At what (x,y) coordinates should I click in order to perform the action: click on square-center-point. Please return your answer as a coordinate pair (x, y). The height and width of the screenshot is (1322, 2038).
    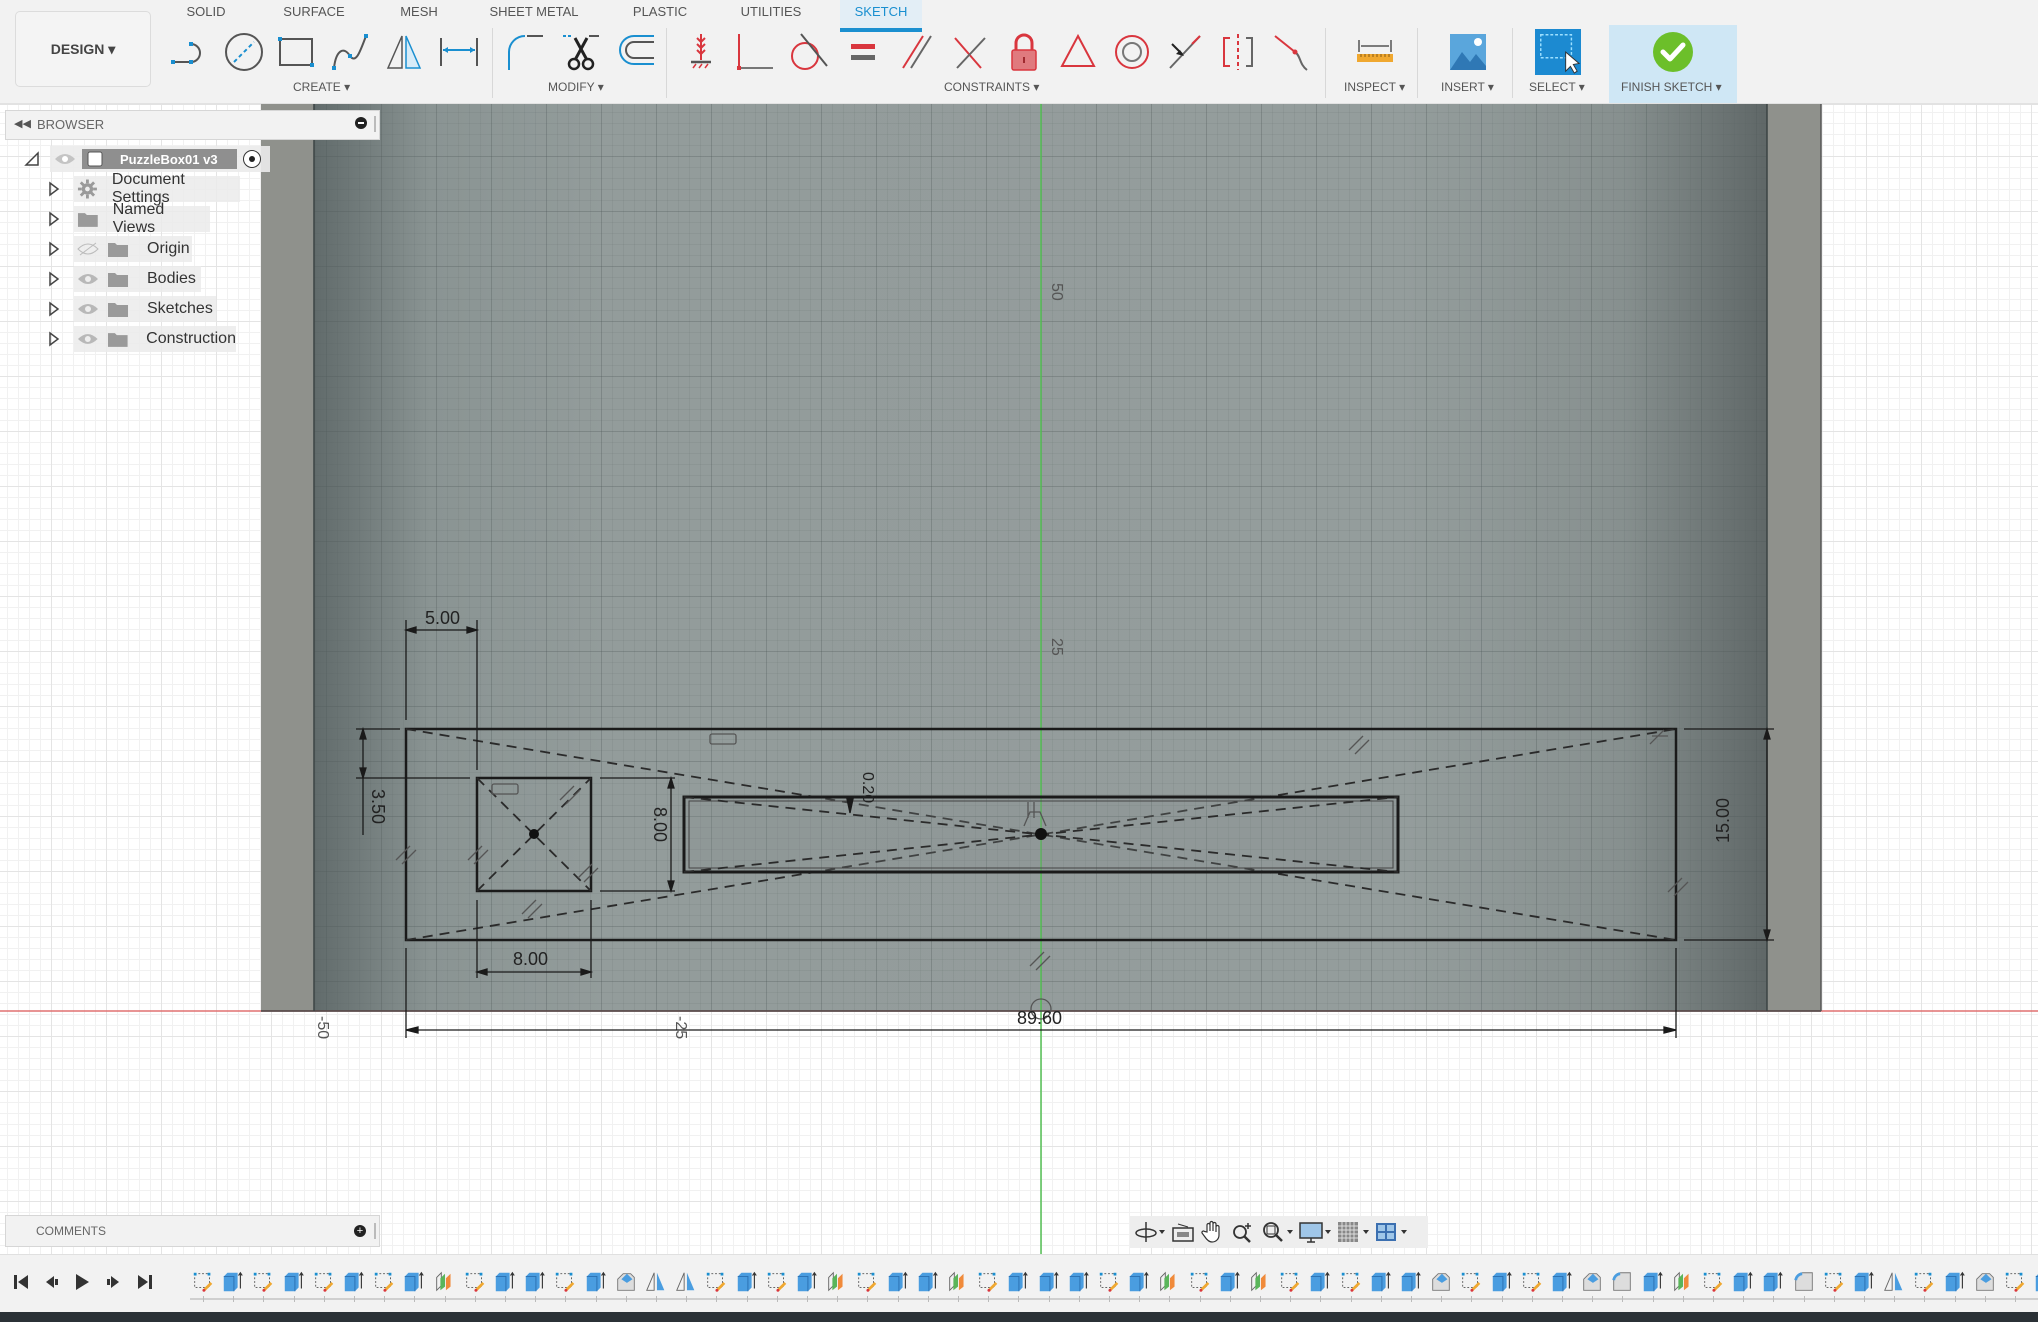
    Looking at the image, I should click on (534, 834).